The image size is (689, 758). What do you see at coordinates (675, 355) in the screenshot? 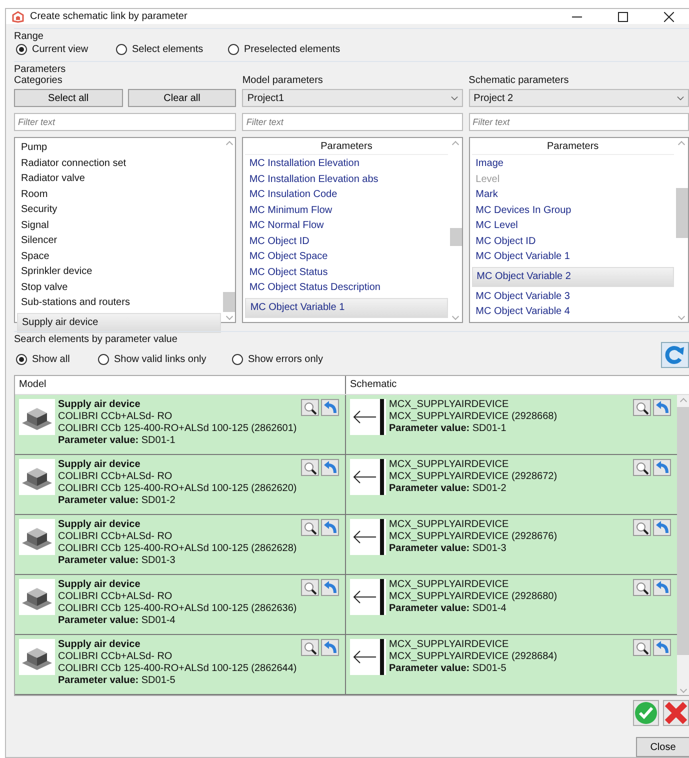
I see `refresh-button` at bounding box center [675, 355].